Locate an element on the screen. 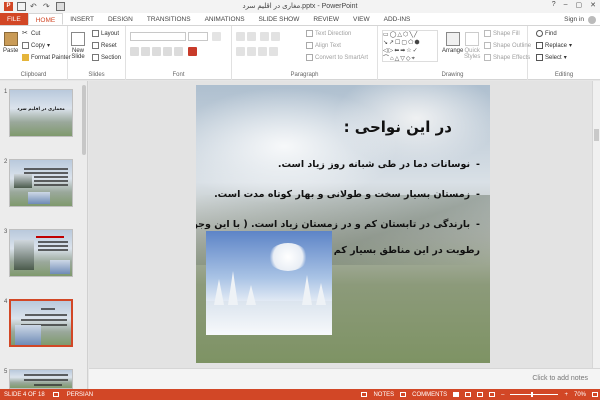 This screenshot has height=400, width=600. bullet-item: -نوسانات دما در طی شبانه روز زیاد است. is located at coordinates (379, 164).